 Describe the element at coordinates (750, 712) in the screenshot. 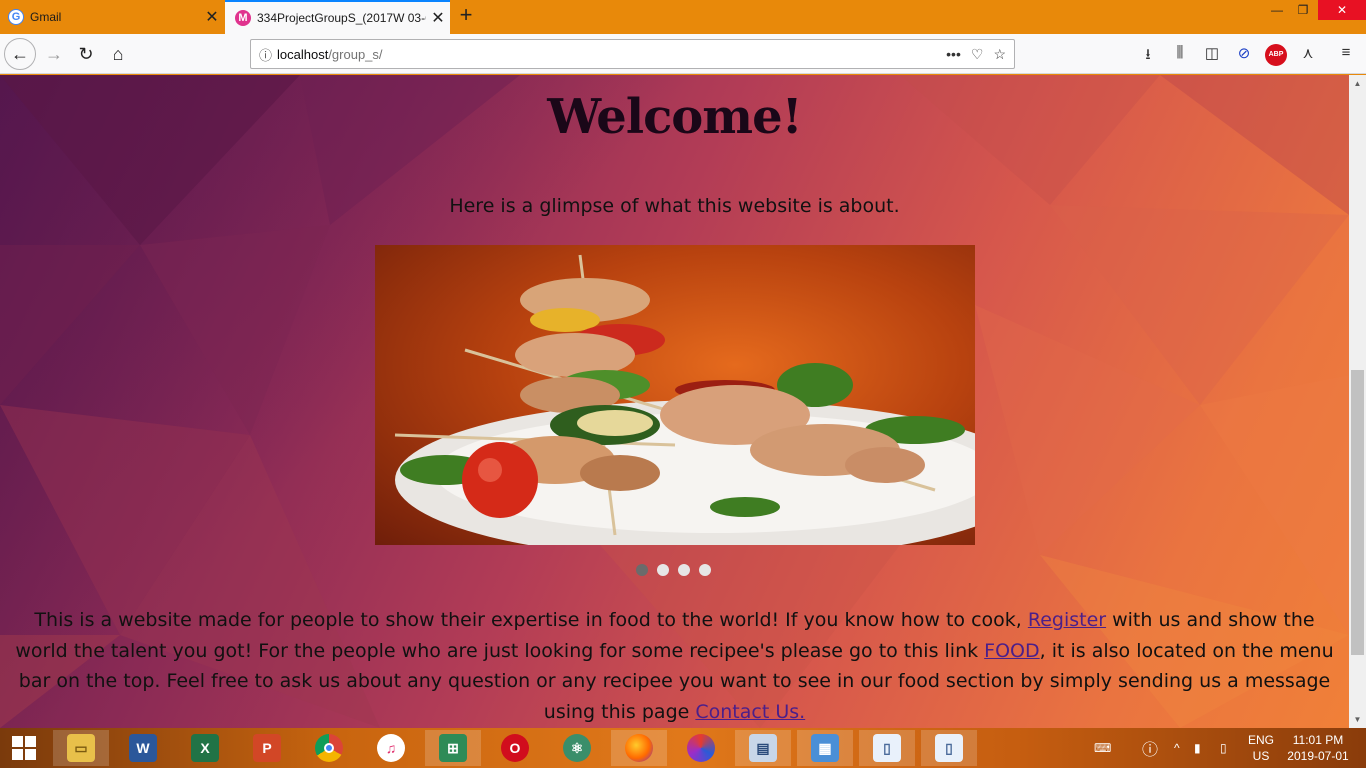

I see `contact-us-link: Contact Us.` at that location.